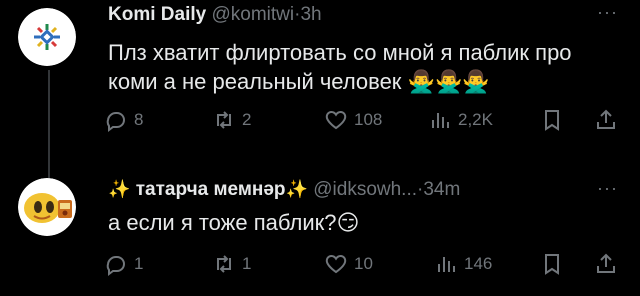 The height and width of the screenshot is (296, 640). Describe the element at coordinates (231, 264) in the screenshot. I see `retweet-button: 1` at that location.